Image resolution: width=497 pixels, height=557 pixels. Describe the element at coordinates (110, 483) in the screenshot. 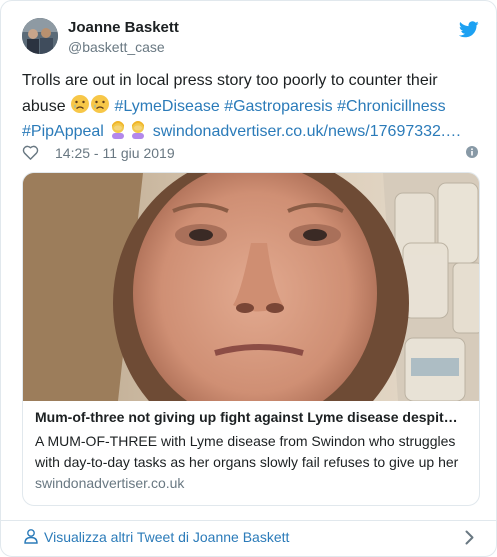

I see `link-card-domain: swindonadvertiser.co.uk` at that location.